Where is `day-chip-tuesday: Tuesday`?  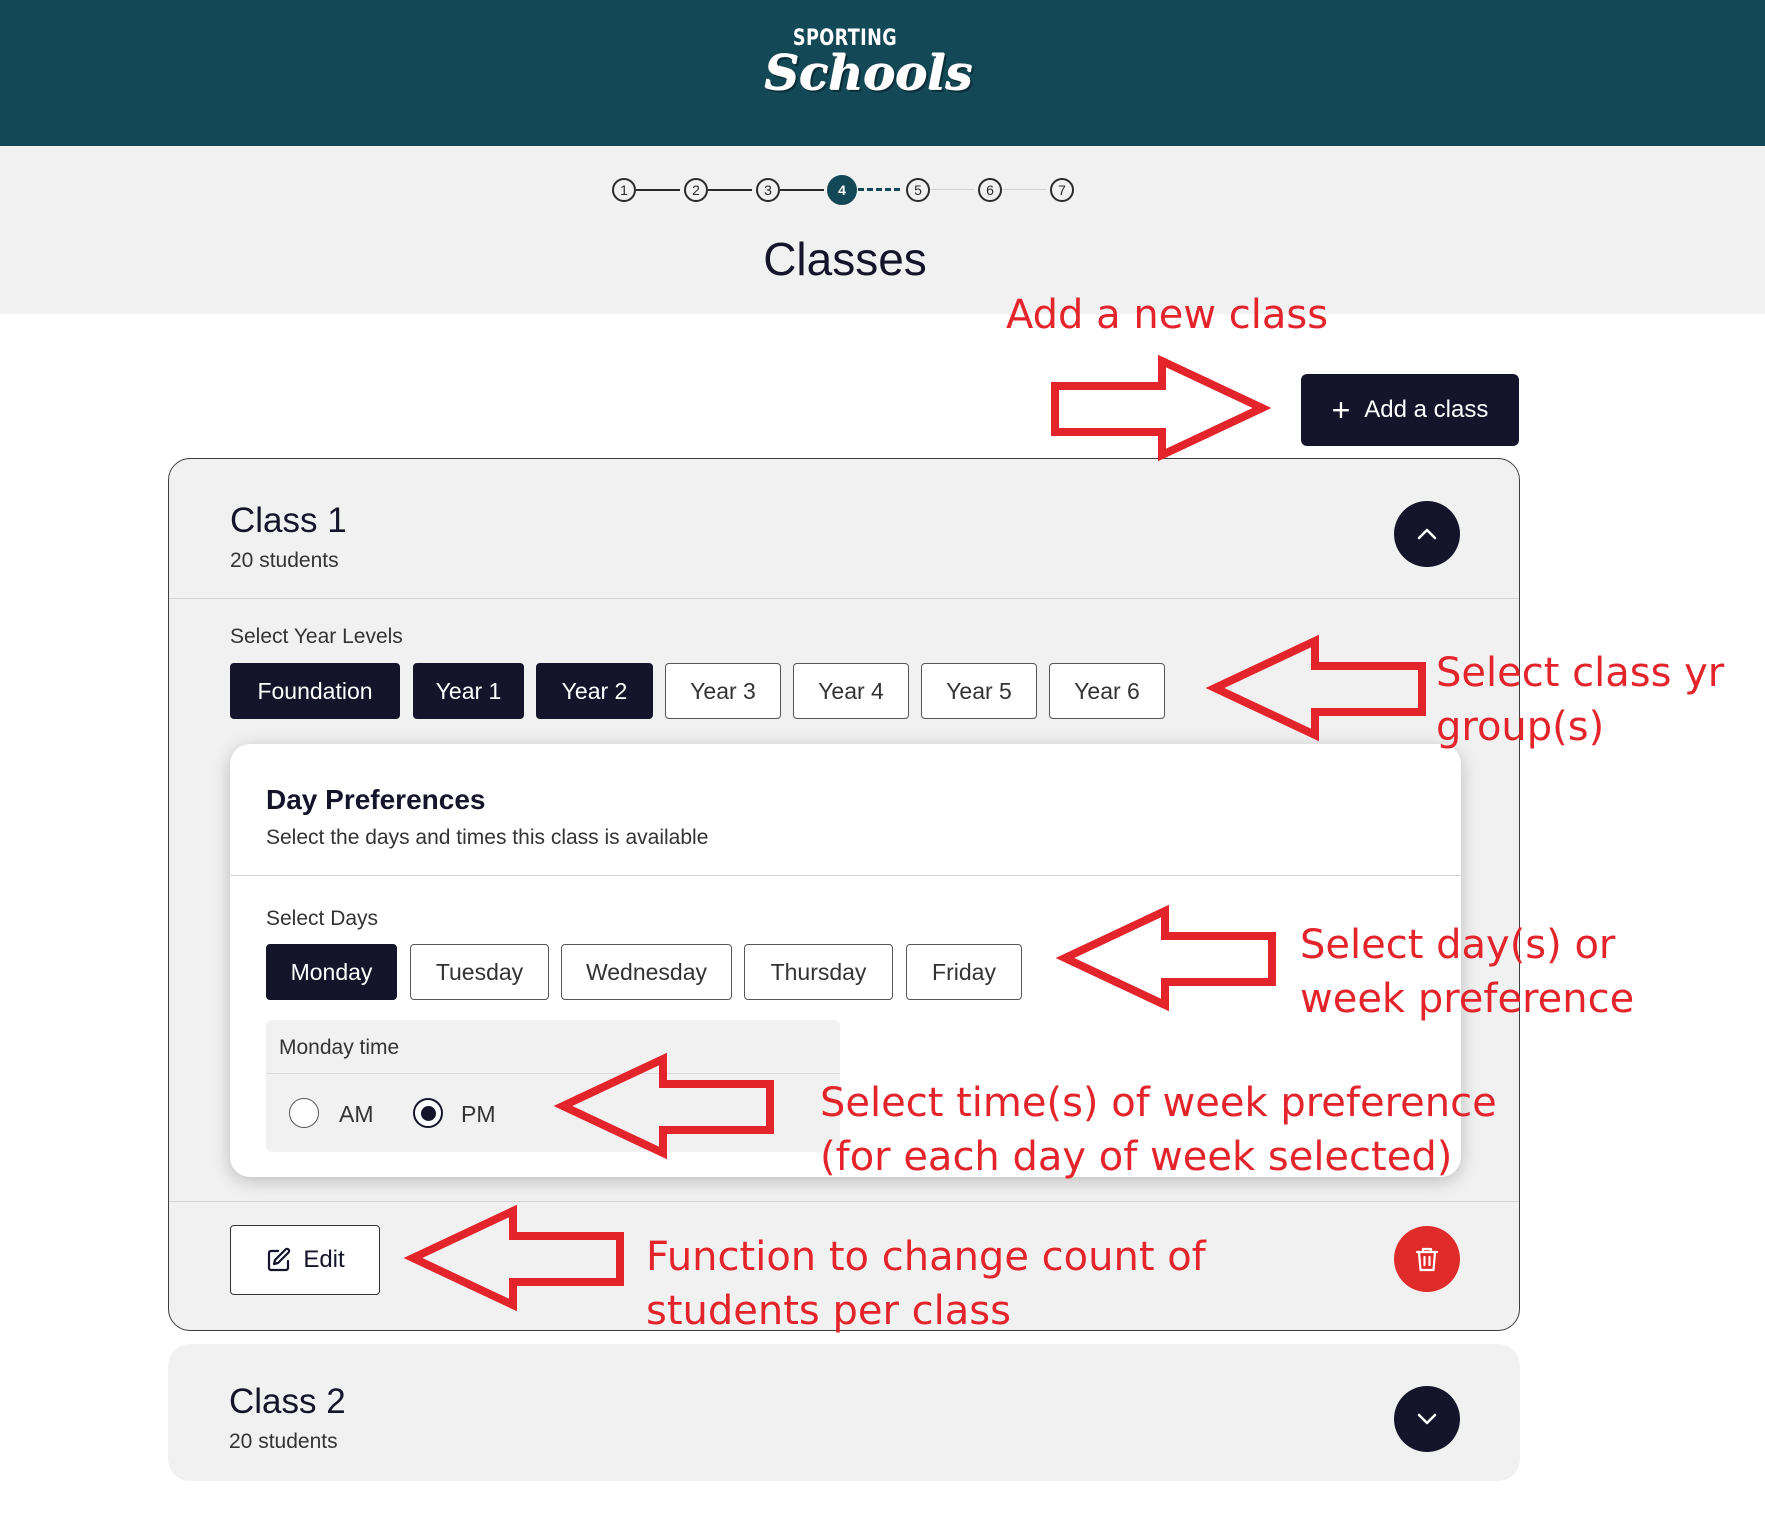
day-chip-tuesday: Tuesday is located at coordinates (479, 972).